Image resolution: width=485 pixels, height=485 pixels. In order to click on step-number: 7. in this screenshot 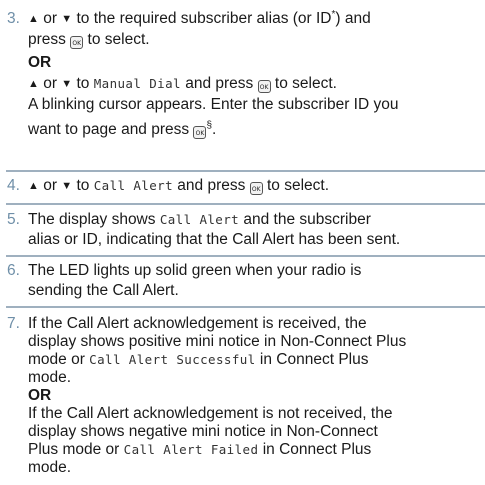, I will do `click(13, 323)`.